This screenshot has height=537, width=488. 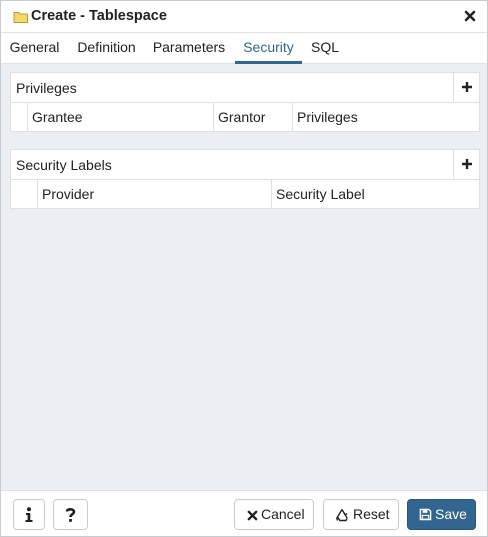 I want to click on privileges-column-privileges: Privileges, so click(x=327, y=117).